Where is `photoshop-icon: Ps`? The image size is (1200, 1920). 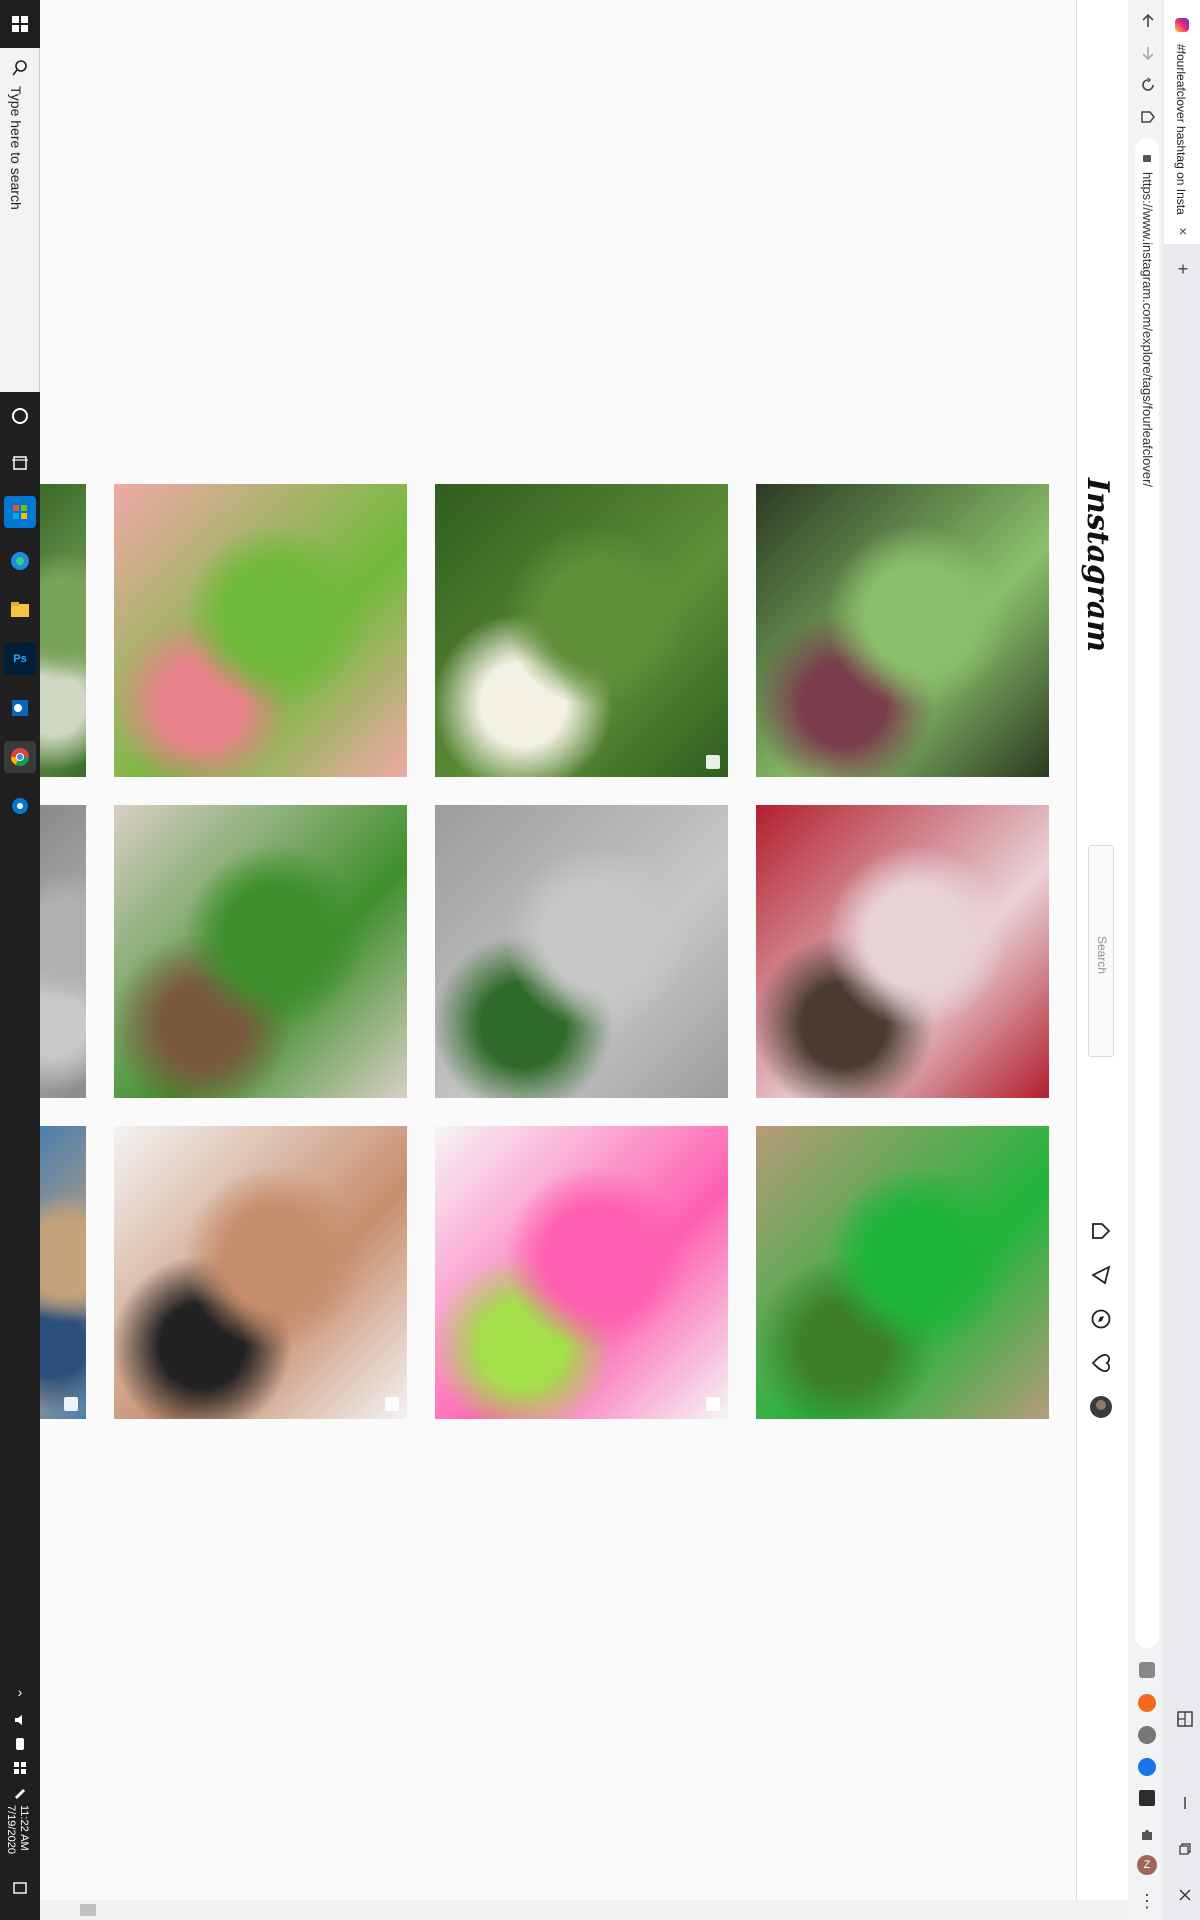
photoshop-icon: Ps is located at coordinates (20, 659).